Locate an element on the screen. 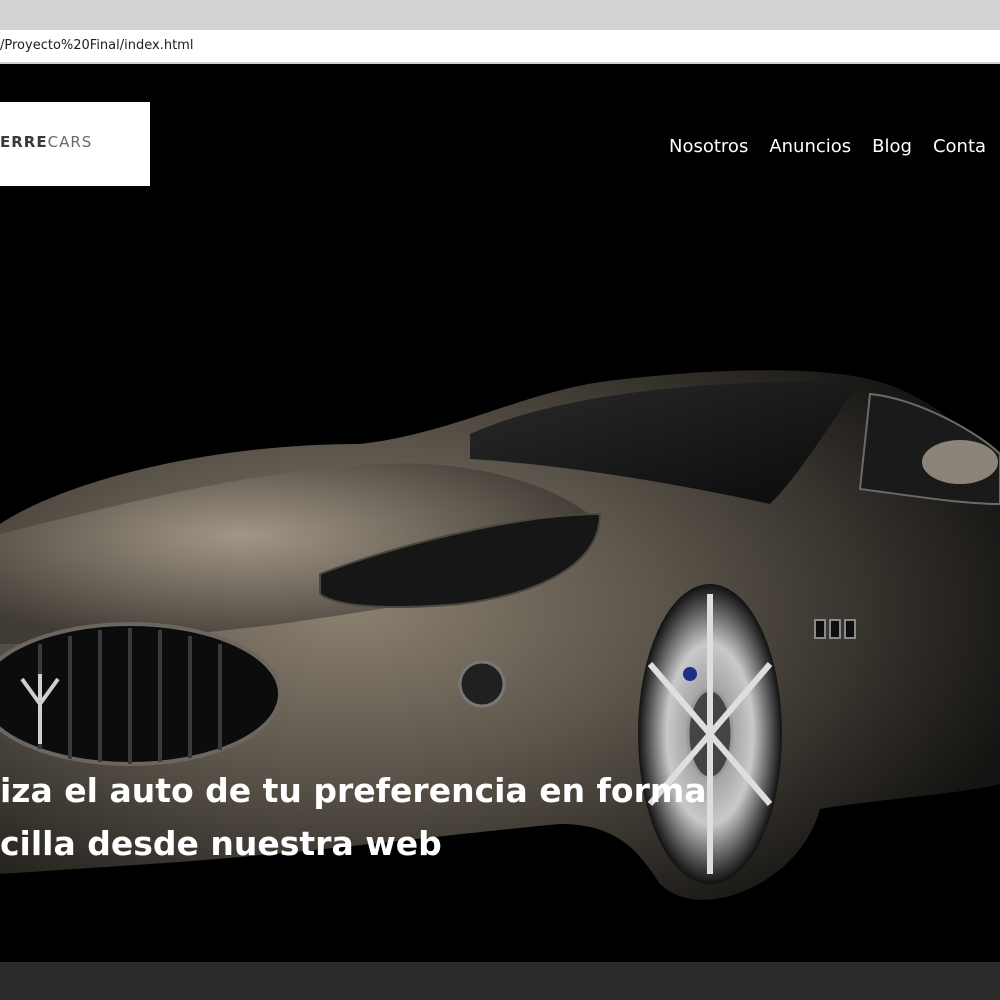 The width and height of the screenshot is (1000, 1000). nav-contacto: Conta is located at coordinates (959, 146).